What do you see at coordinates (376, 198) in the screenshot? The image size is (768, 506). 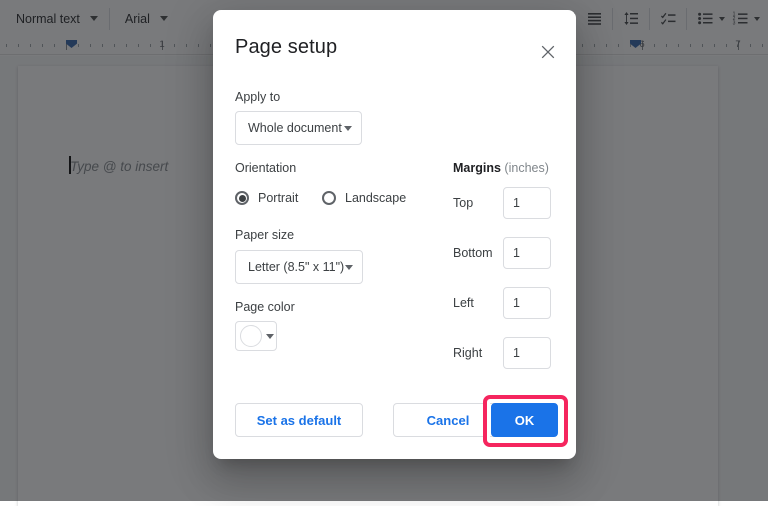 I see `radio-landscape-label: Landscape` at bounding box center [376, 198].